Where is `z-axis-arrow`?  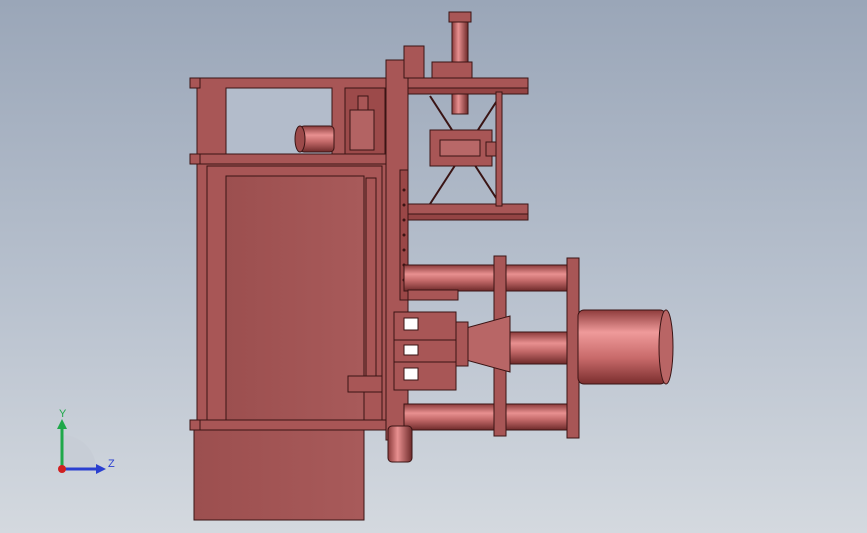
z-axis-arrow is located at coordinates (101, 469).